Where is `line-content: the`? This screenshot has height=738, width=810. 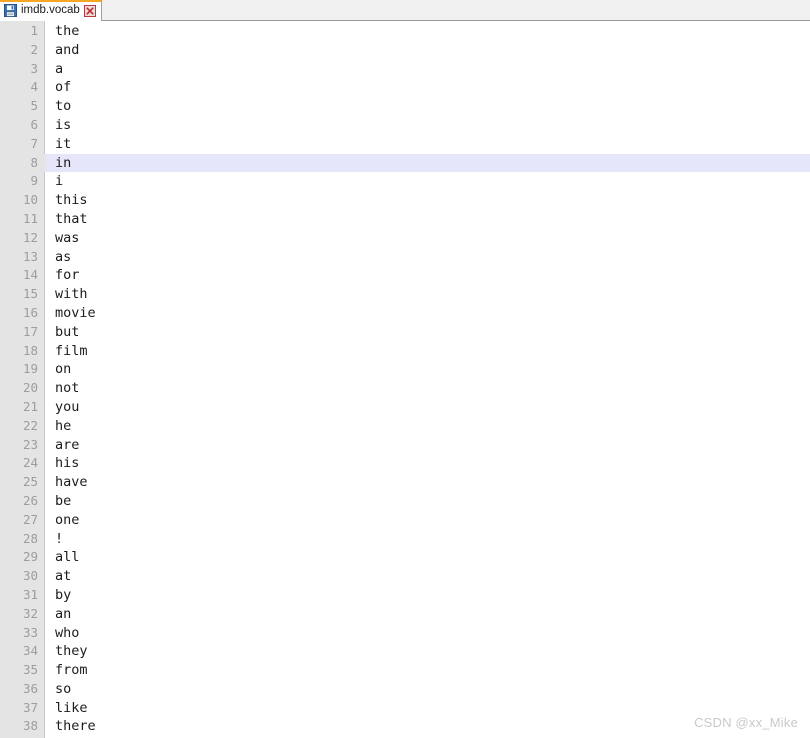 line-content: the is located at coordinates (67, 31).